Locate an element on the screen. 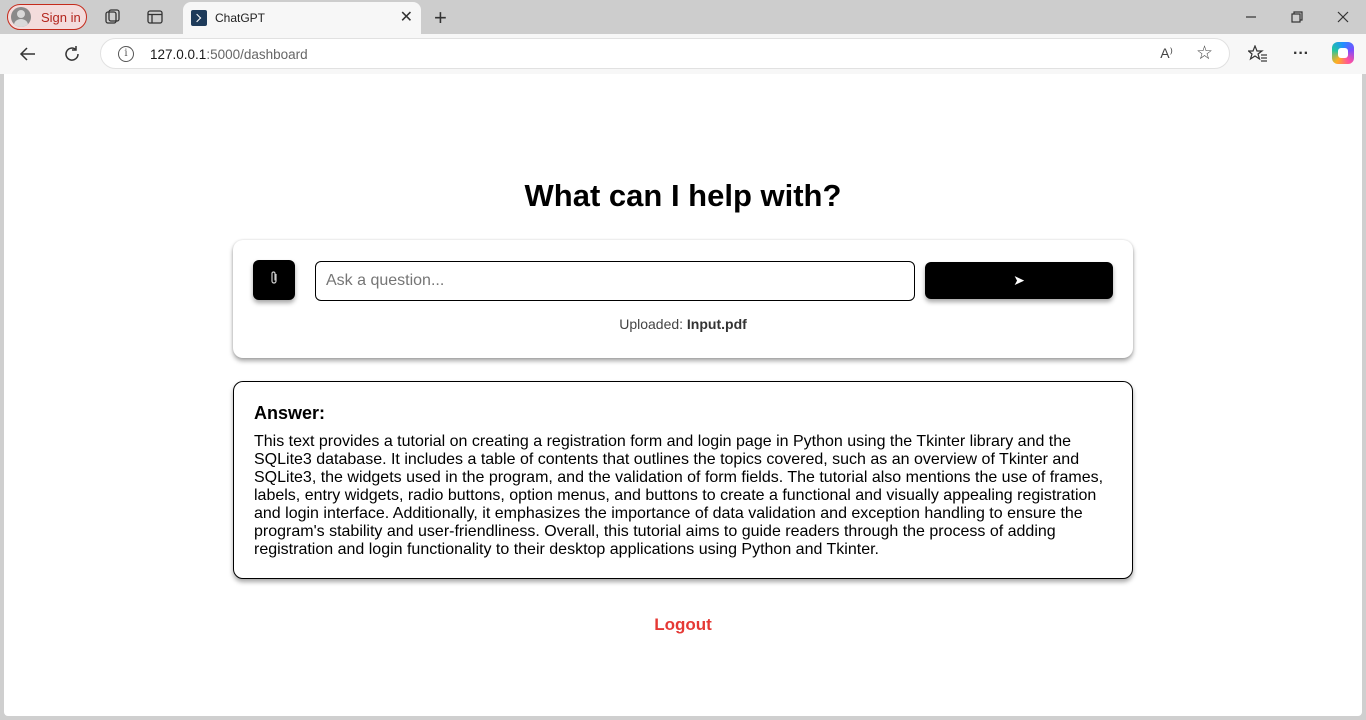 This screenshot has height=720, width=1366. site-info-icon: i is located at coordinates (126, 54).